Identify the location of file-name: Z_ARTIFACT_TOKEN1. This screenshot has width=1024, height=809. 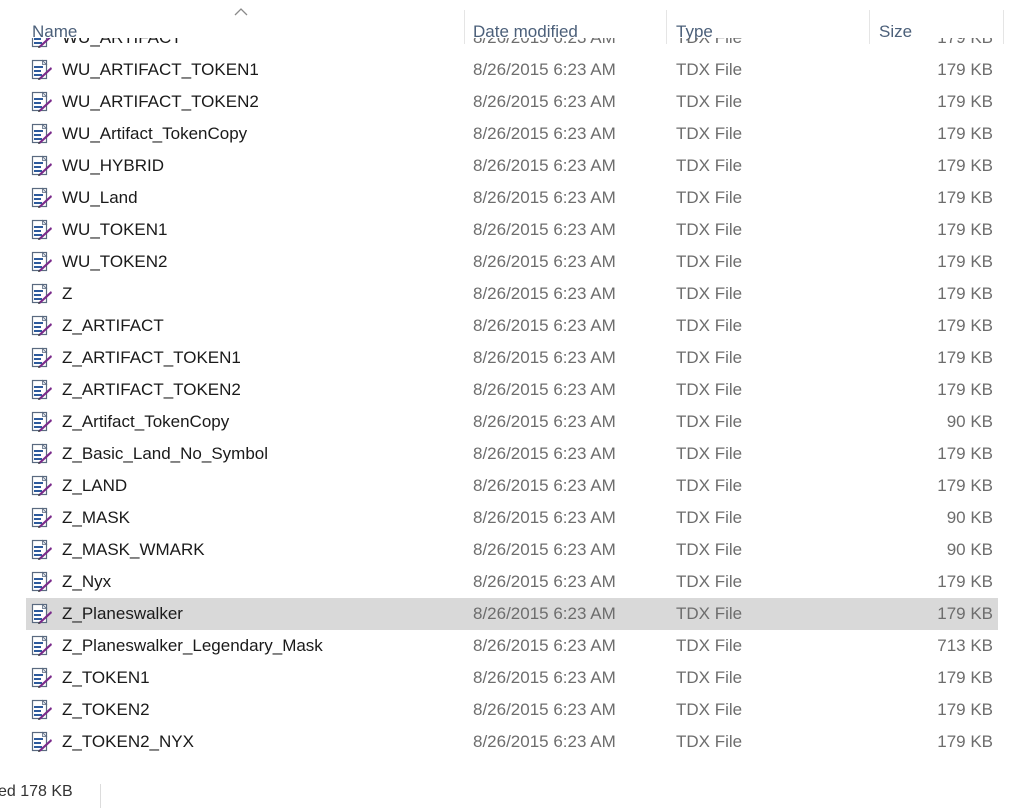
(151, 357).